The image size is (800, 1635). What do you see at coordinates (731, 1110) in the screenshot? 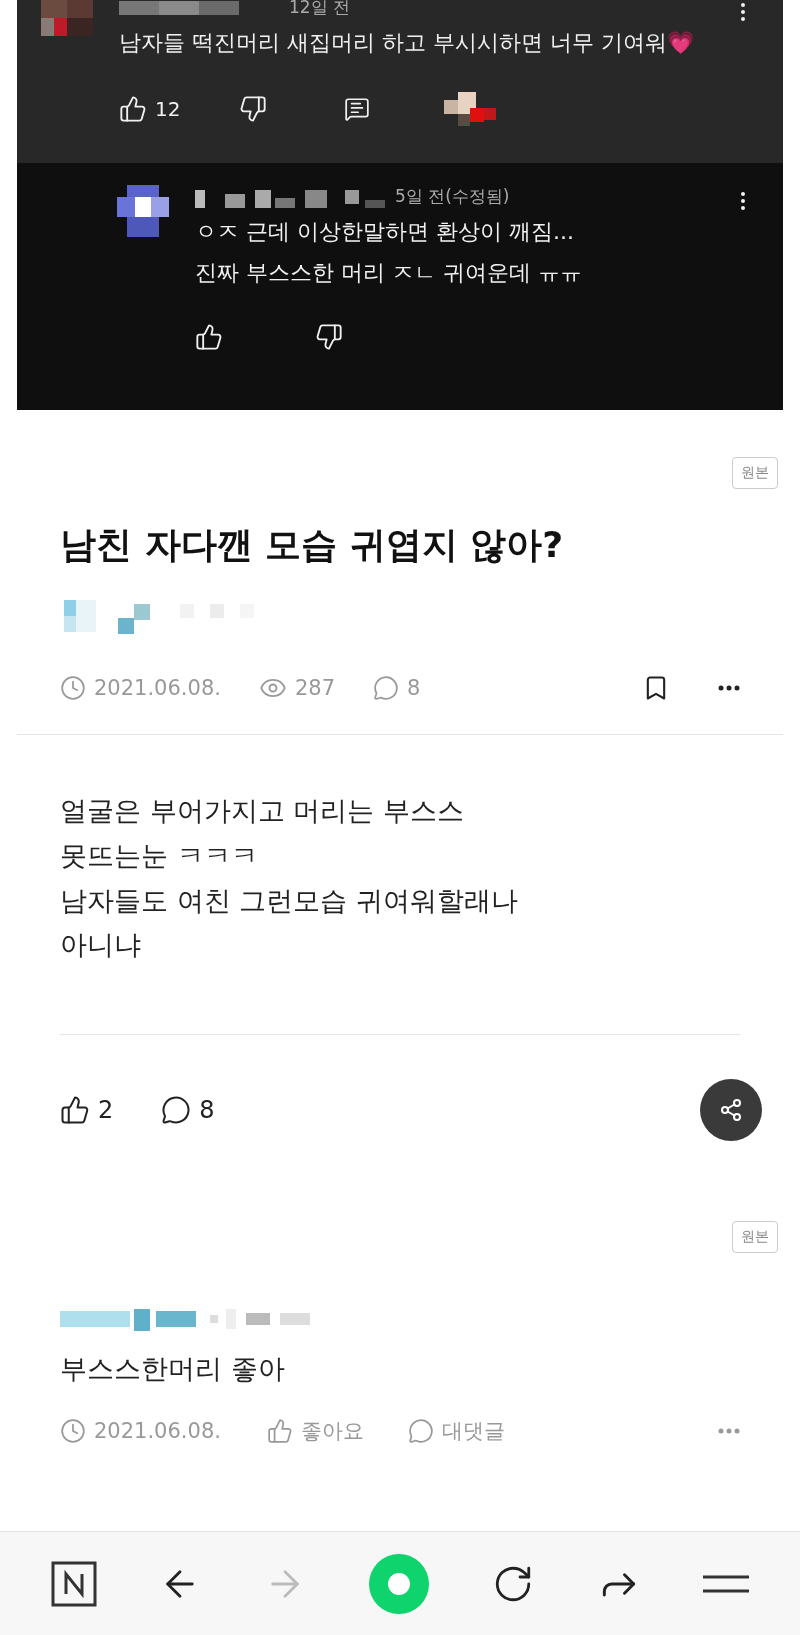
I see `share-icon` at bounding box center [731, 1110].